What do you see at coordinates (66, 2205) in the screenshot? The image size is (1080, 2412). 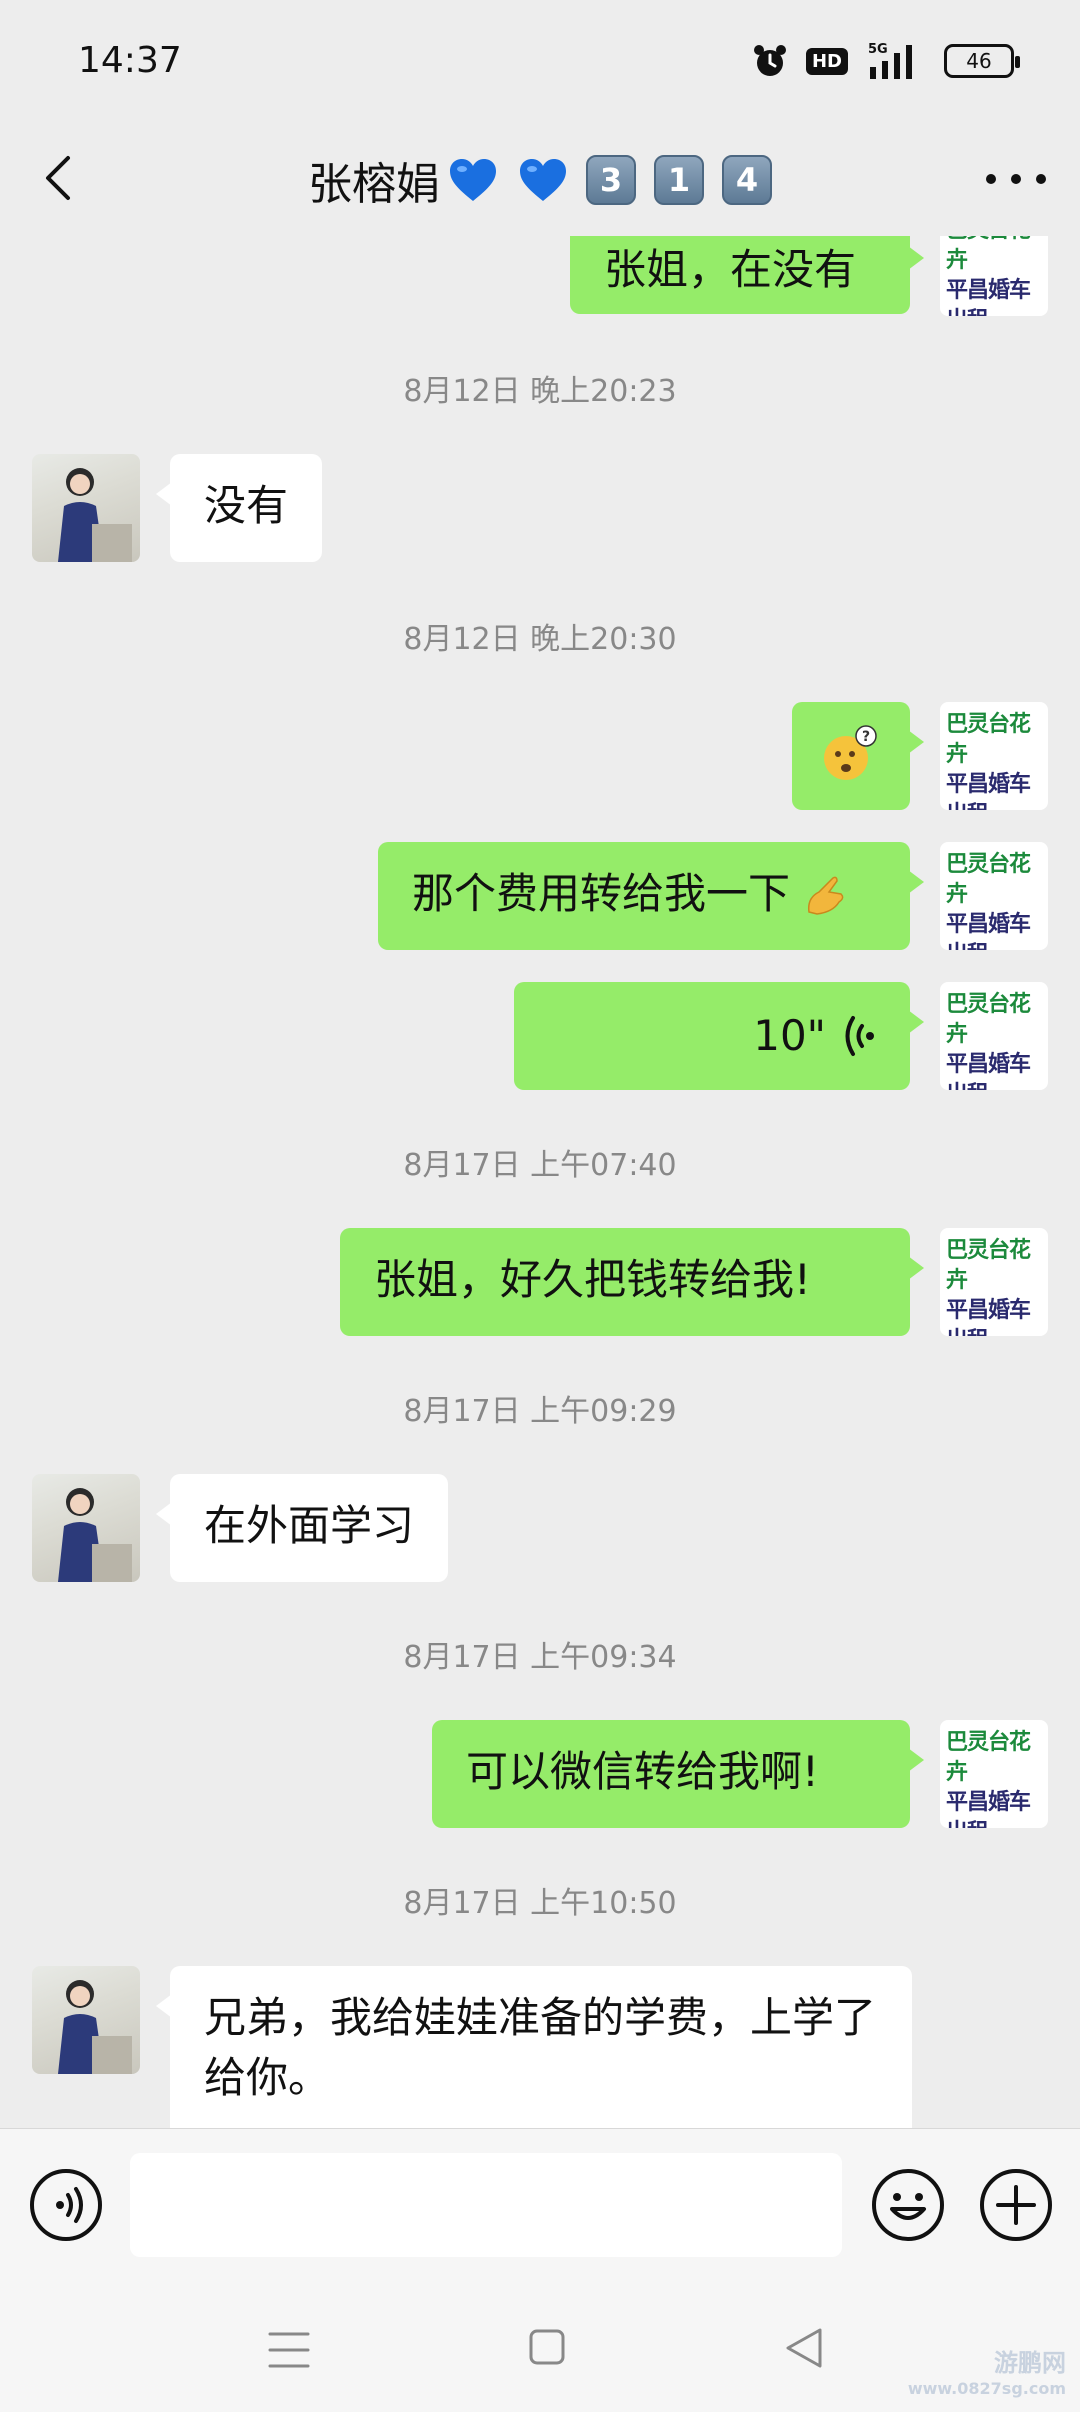 I see `voice-input-icon` at bounding box center [66, 2205].